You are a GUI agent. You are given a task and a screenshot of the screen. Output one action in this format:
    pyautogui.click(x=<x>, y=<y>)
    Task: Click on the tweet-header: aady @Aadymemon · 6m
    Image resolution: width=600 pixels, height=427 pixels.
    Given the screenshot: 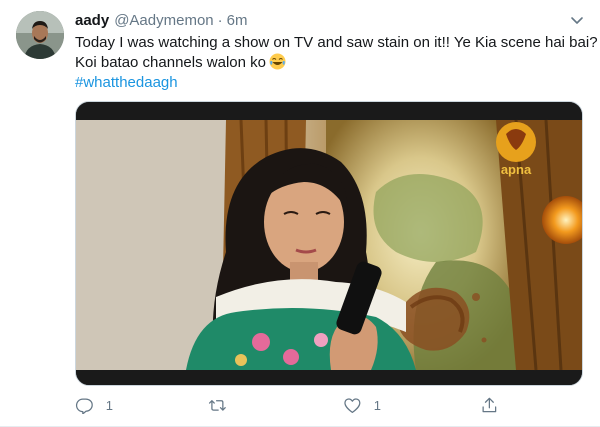 What is the action you would take?
    pyautogui.click(x=161, y=21)
    